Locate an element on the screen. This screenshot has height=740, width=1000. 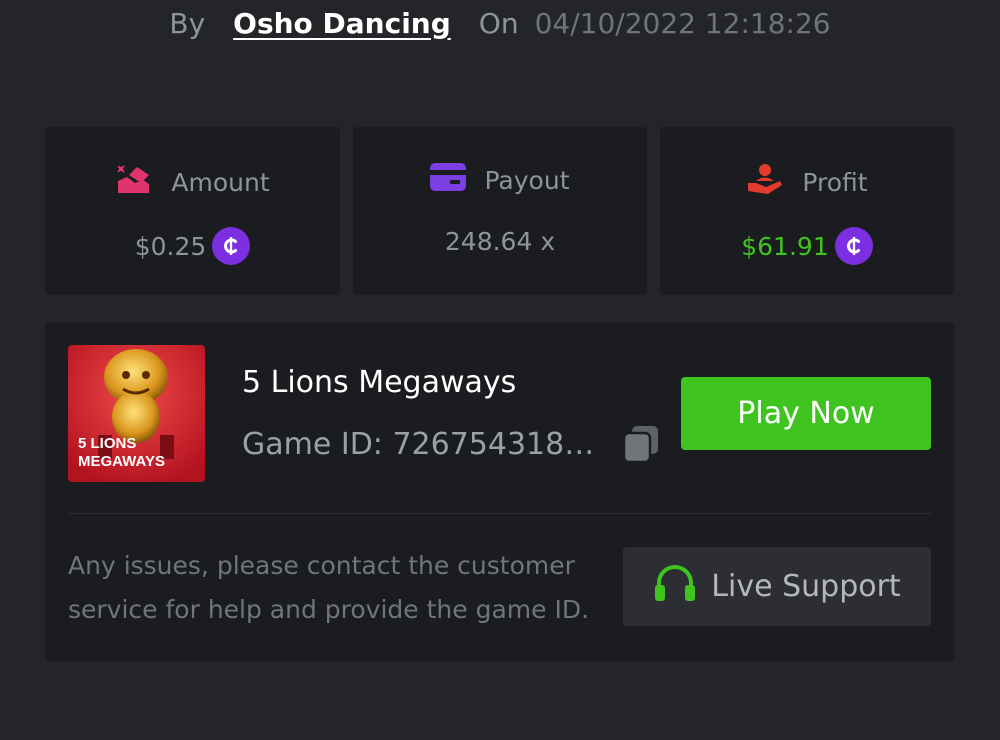
game-thumbnail: 5 LIONS MEGAWAYS is located at coordinates (136, 413).